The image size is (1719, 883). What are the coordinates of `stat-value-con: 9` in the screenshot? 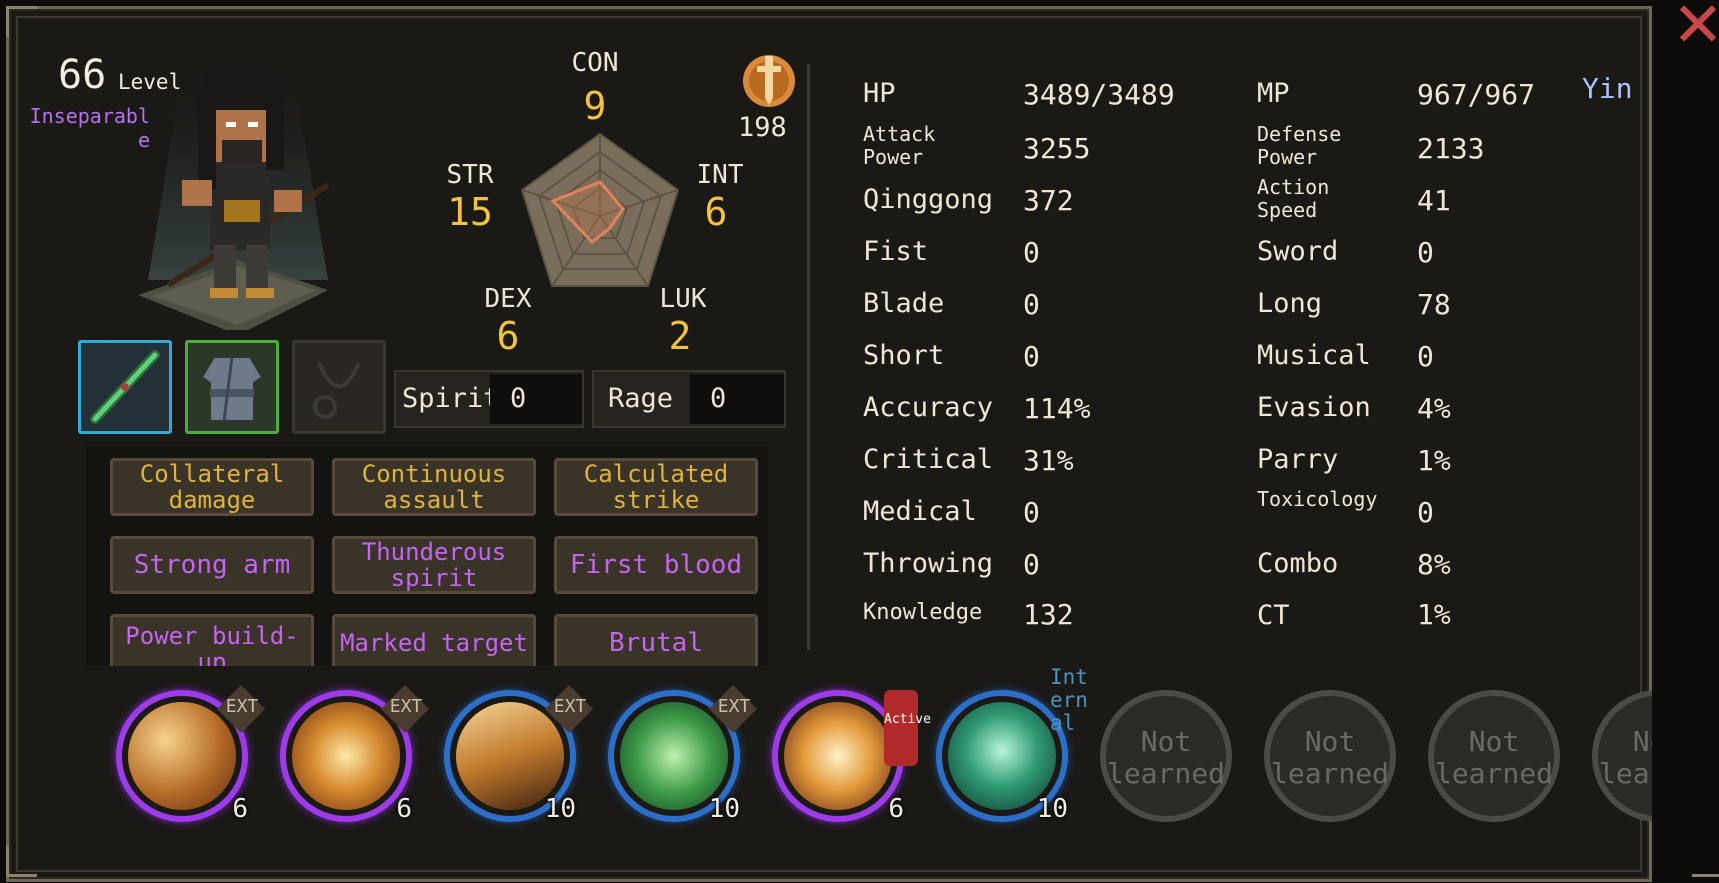 It's located at (595, 106).